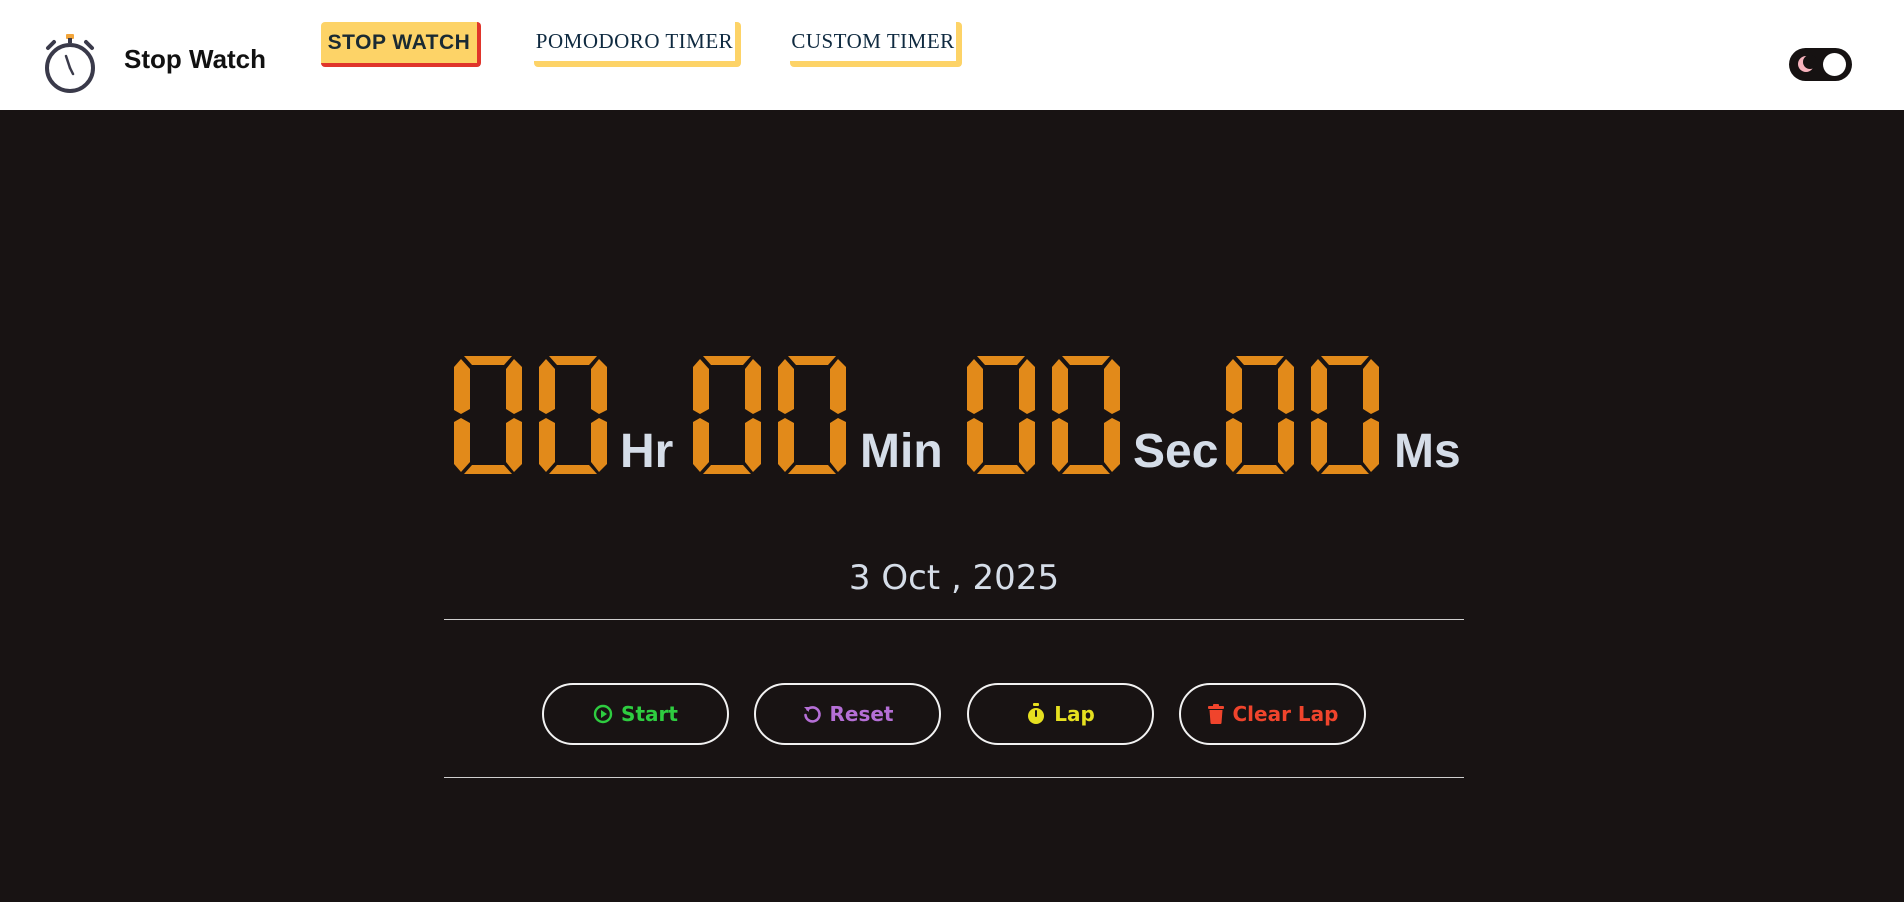  What do you see at coordinates (1285, 714) in the screenshot?
I see `clear-lap-button-label: Clear Lap` at bounding box center [1285, 714].